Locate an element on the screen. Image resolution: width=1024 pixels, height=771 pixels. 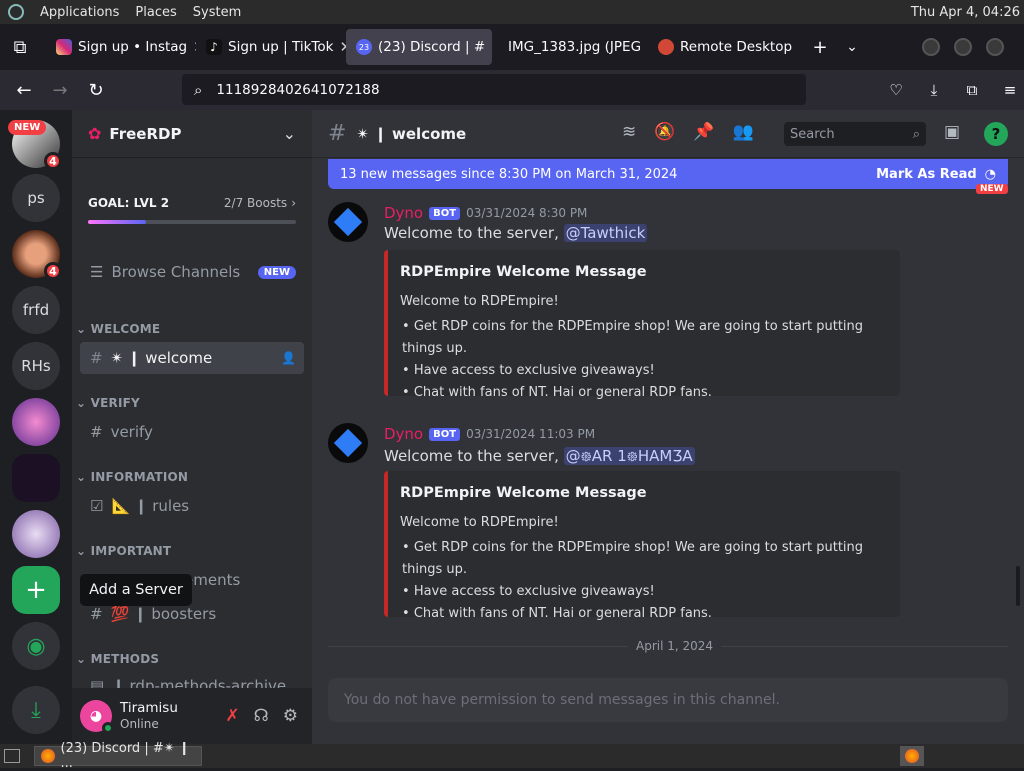
download-icon: ⤓ is located at coordinates (934, 90).